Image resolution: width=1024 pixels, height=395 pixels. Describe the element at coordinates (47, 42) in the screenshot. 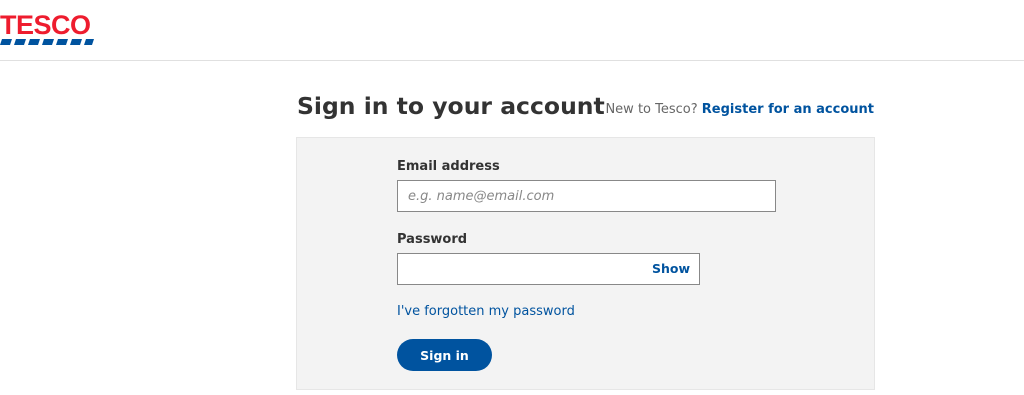

I see `logo-stripes-icon` at that location.